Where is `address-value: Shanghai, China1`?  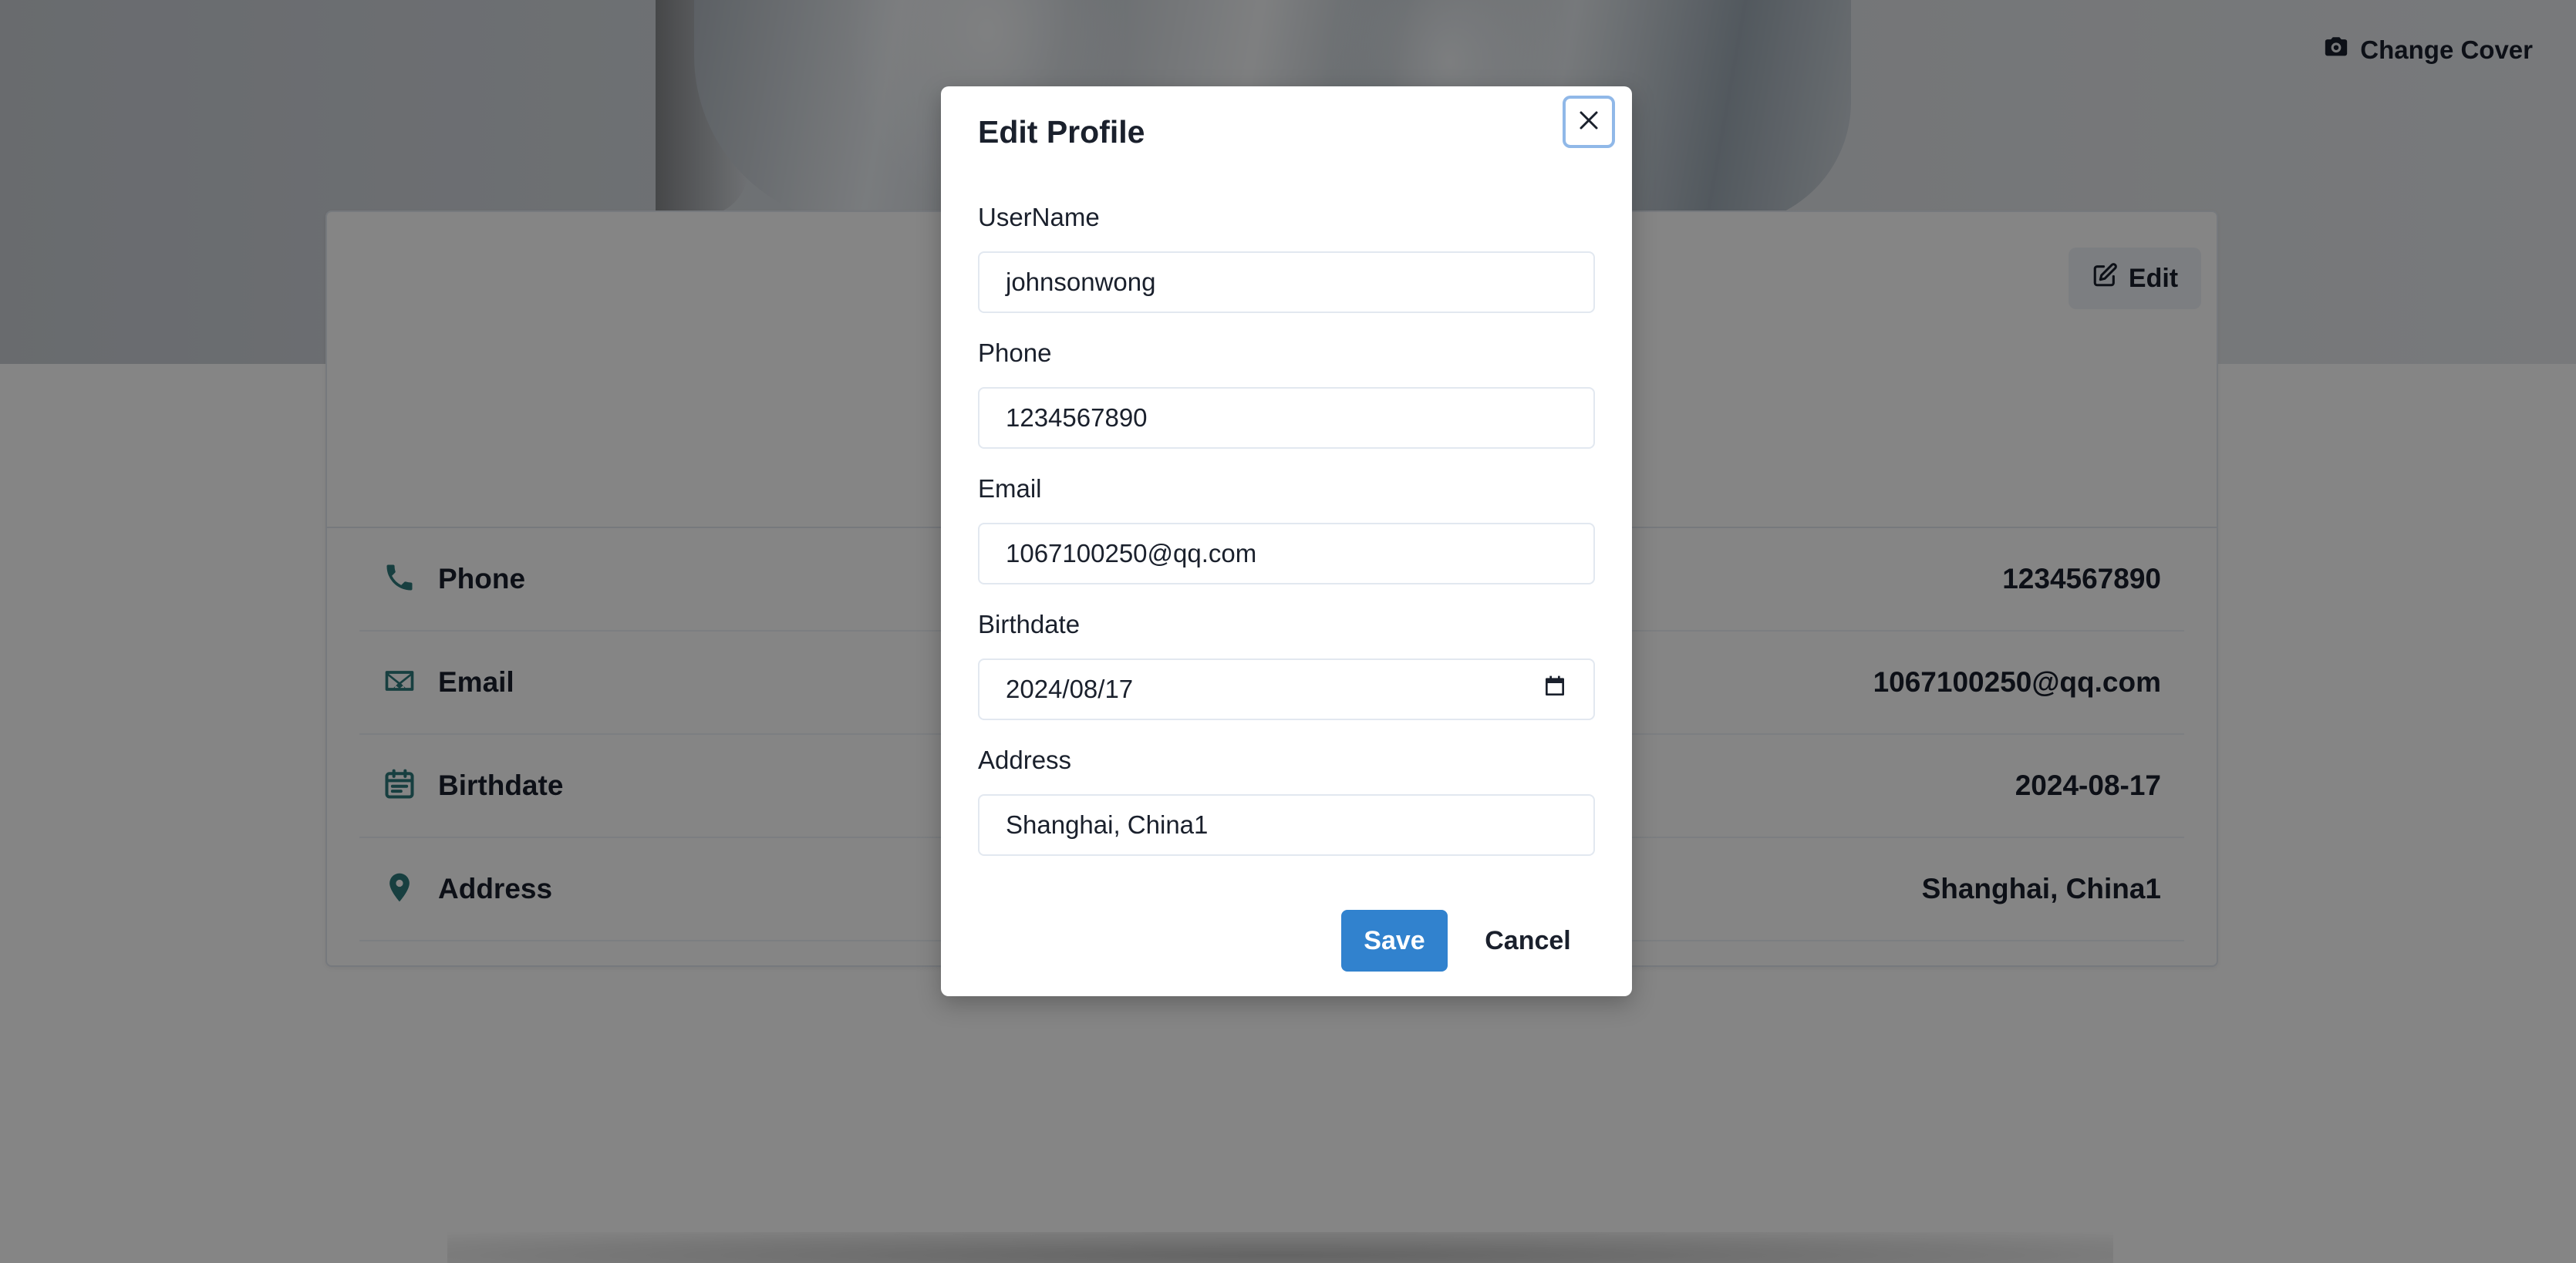 address-value: Shanghai, China1 is located at coordinates (1107, 825).